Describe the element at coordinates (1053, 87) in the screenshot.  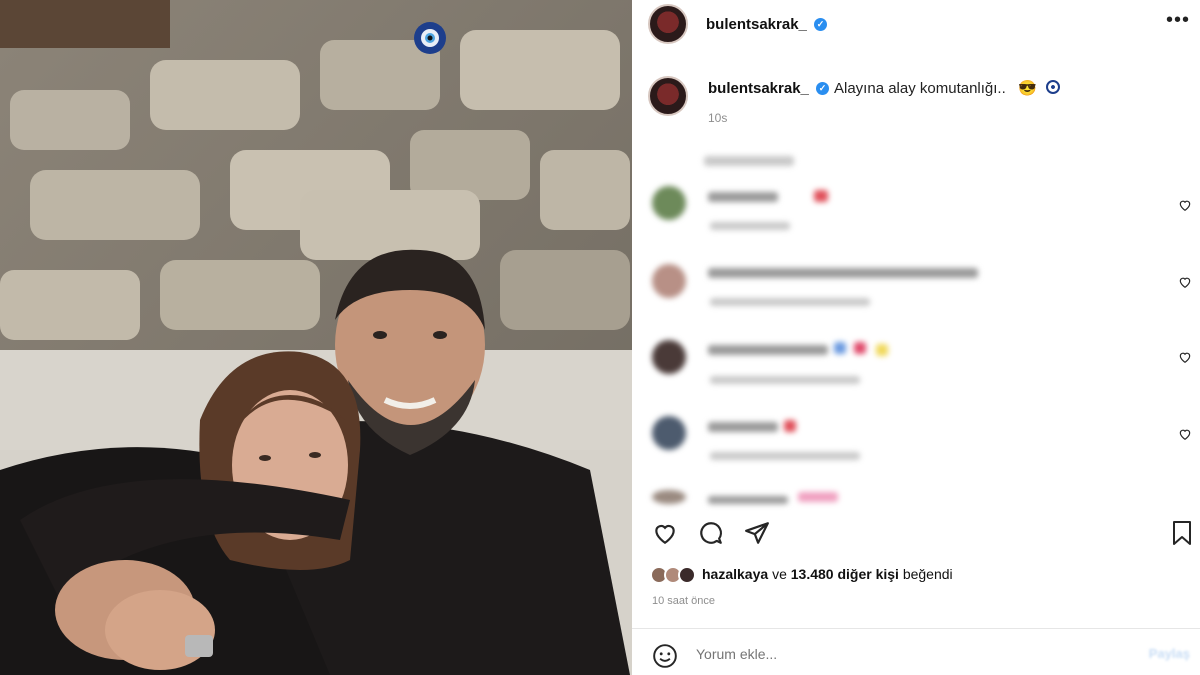
I see `evil-eye-icon` at that location.